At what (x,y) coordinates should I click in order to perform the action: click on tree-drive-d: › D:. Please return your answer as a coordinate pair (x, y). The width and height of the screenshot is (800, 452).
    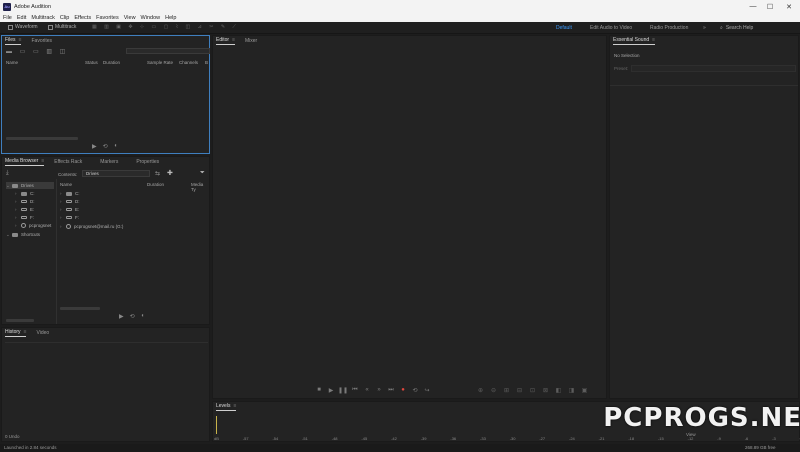
    Looking at the image, I should click on (25, 201).